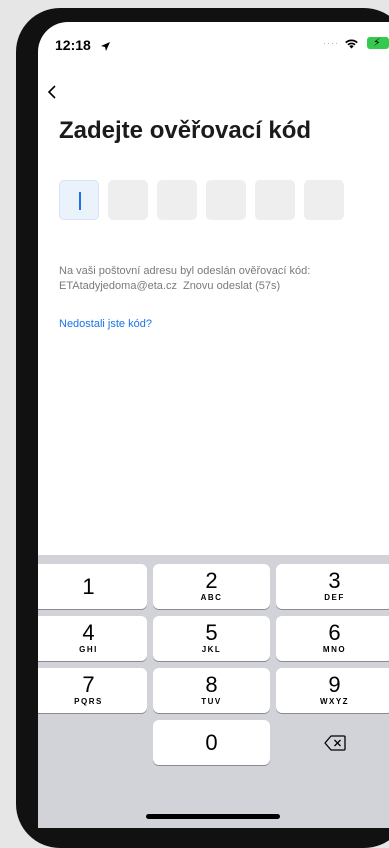  What do you see at coordinates (334, 684) in the screenshot?
I see `key-digit: 9` at bounding box center [334, 684].